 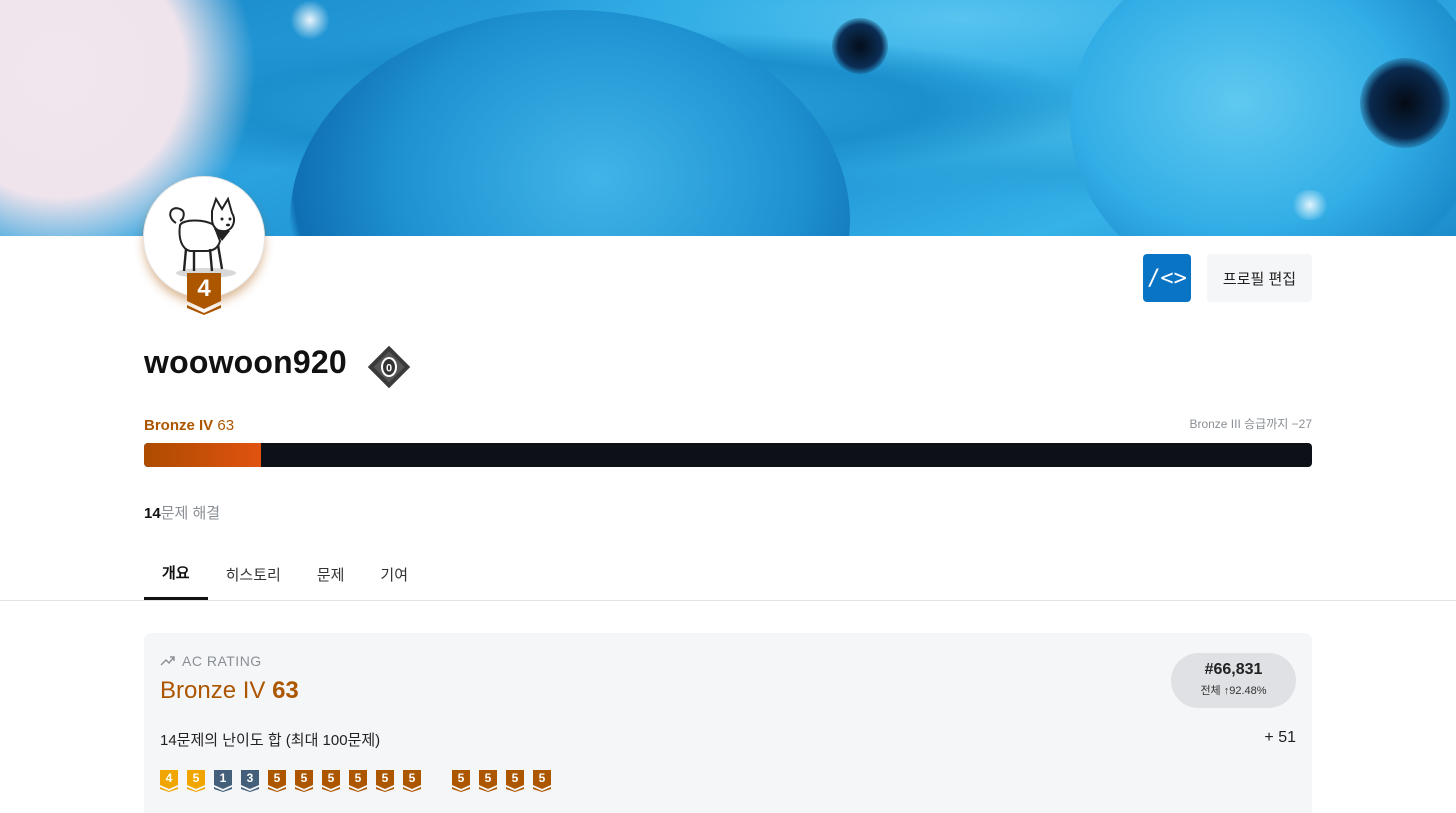 I want to click on rank-percentile: 전체 ↑92.48%, so click(x=1233, y=691).